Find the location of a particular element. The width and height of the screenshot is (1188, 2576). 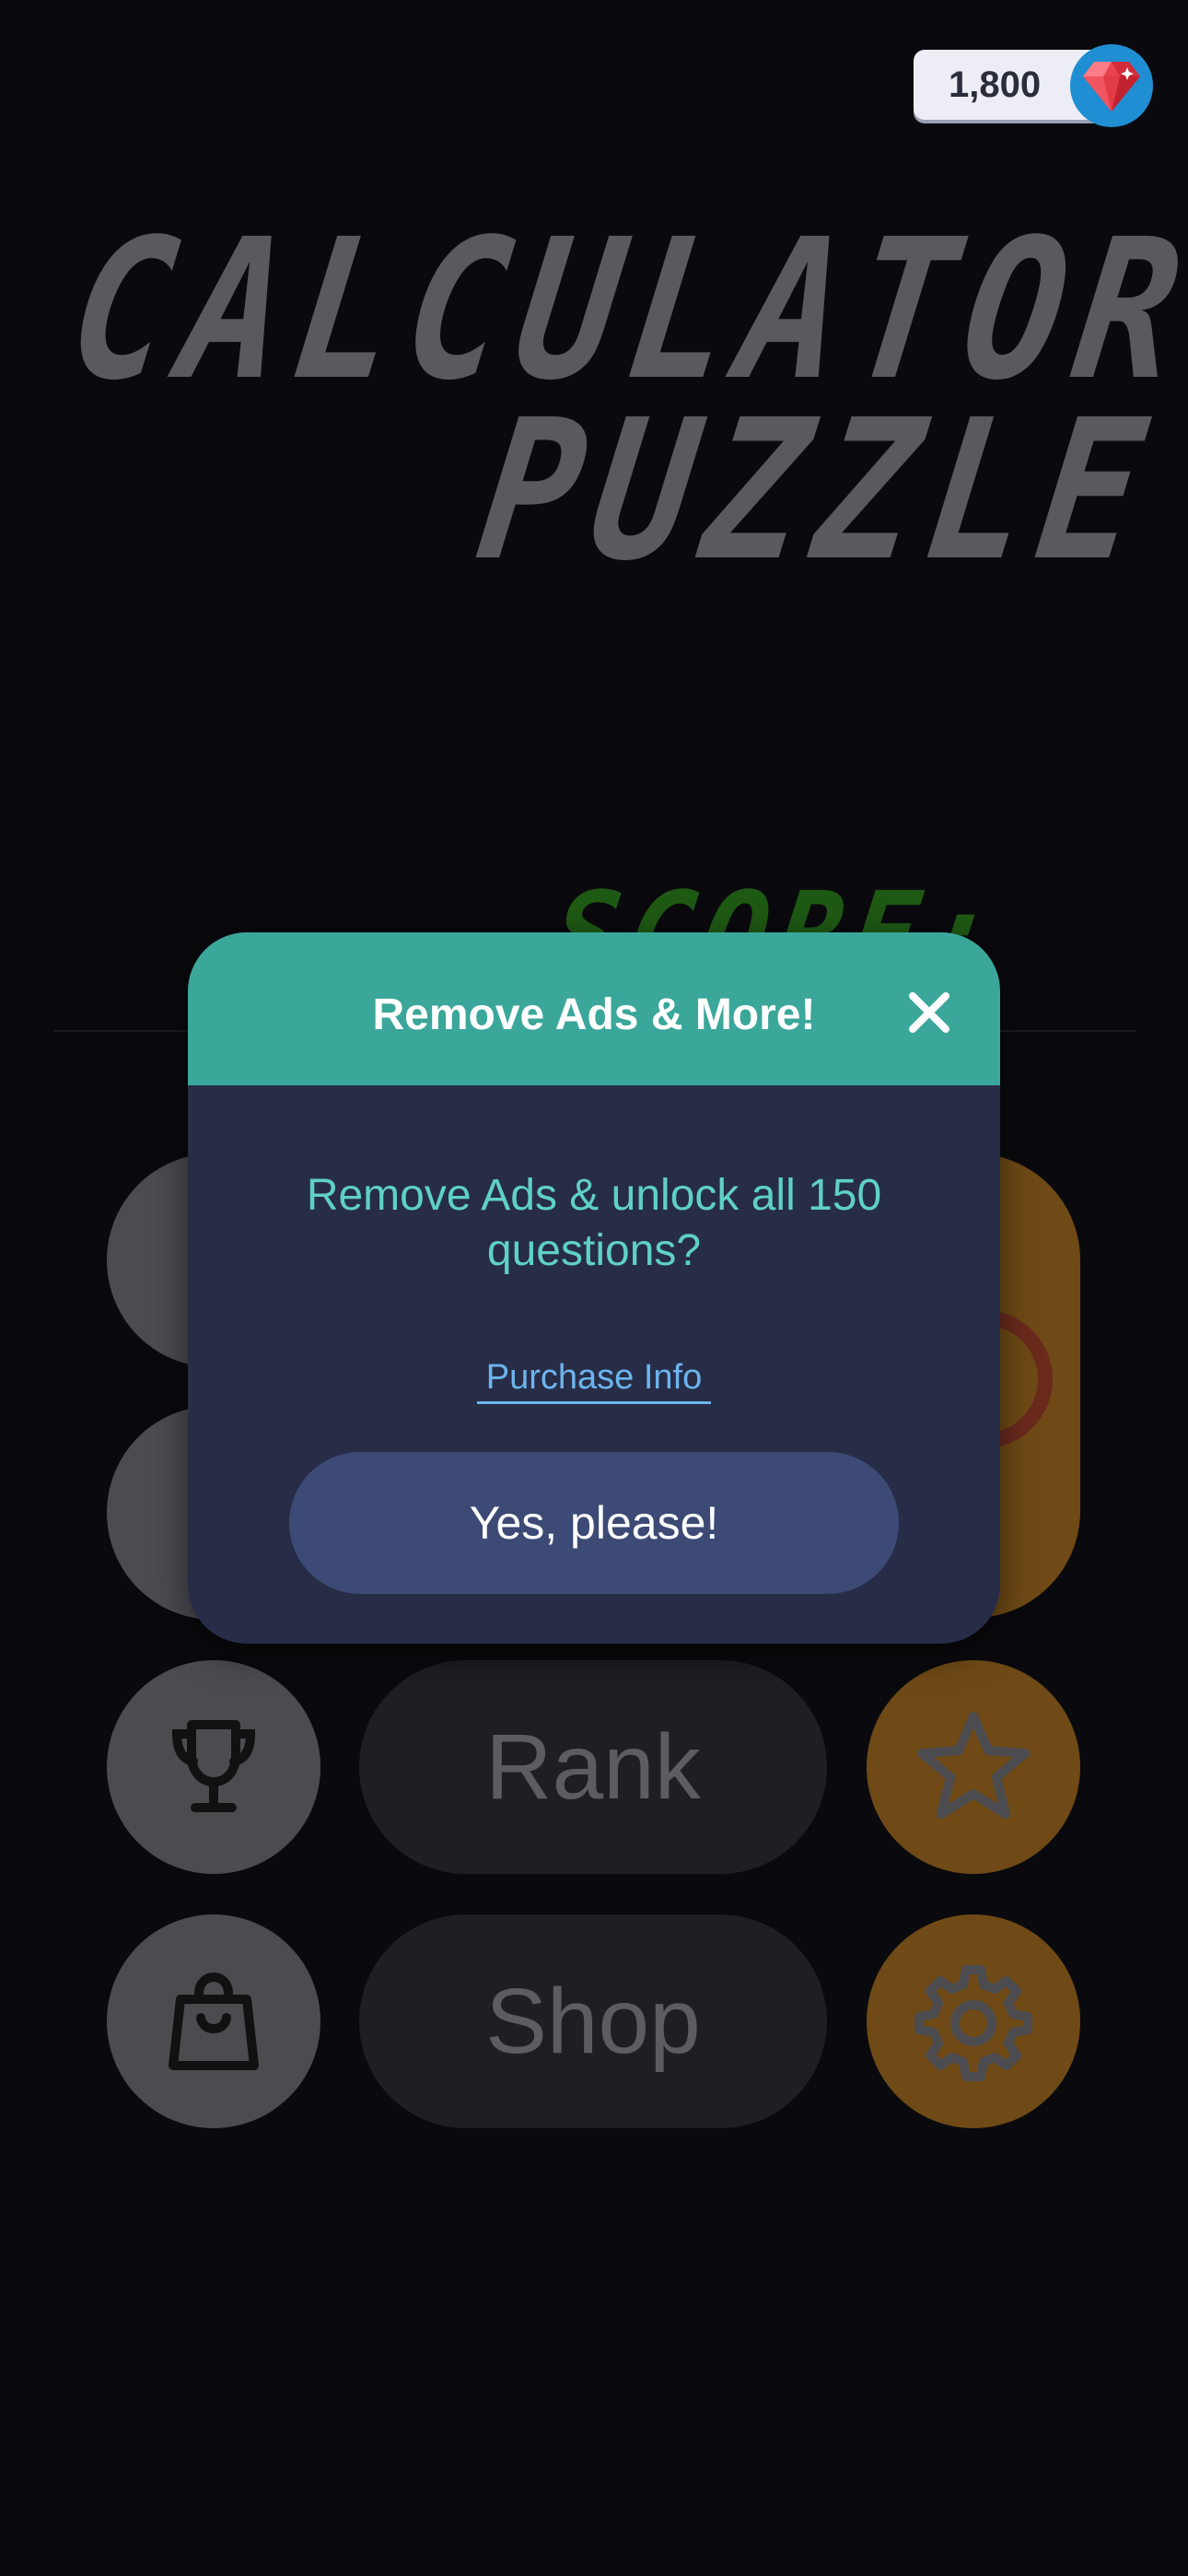

star-button is located at coordinates (973, 1767).